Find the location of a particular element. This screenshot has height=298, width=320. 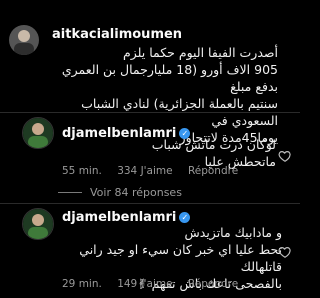

username-text: djamelbenlamri is located at coordinates (119, 217).